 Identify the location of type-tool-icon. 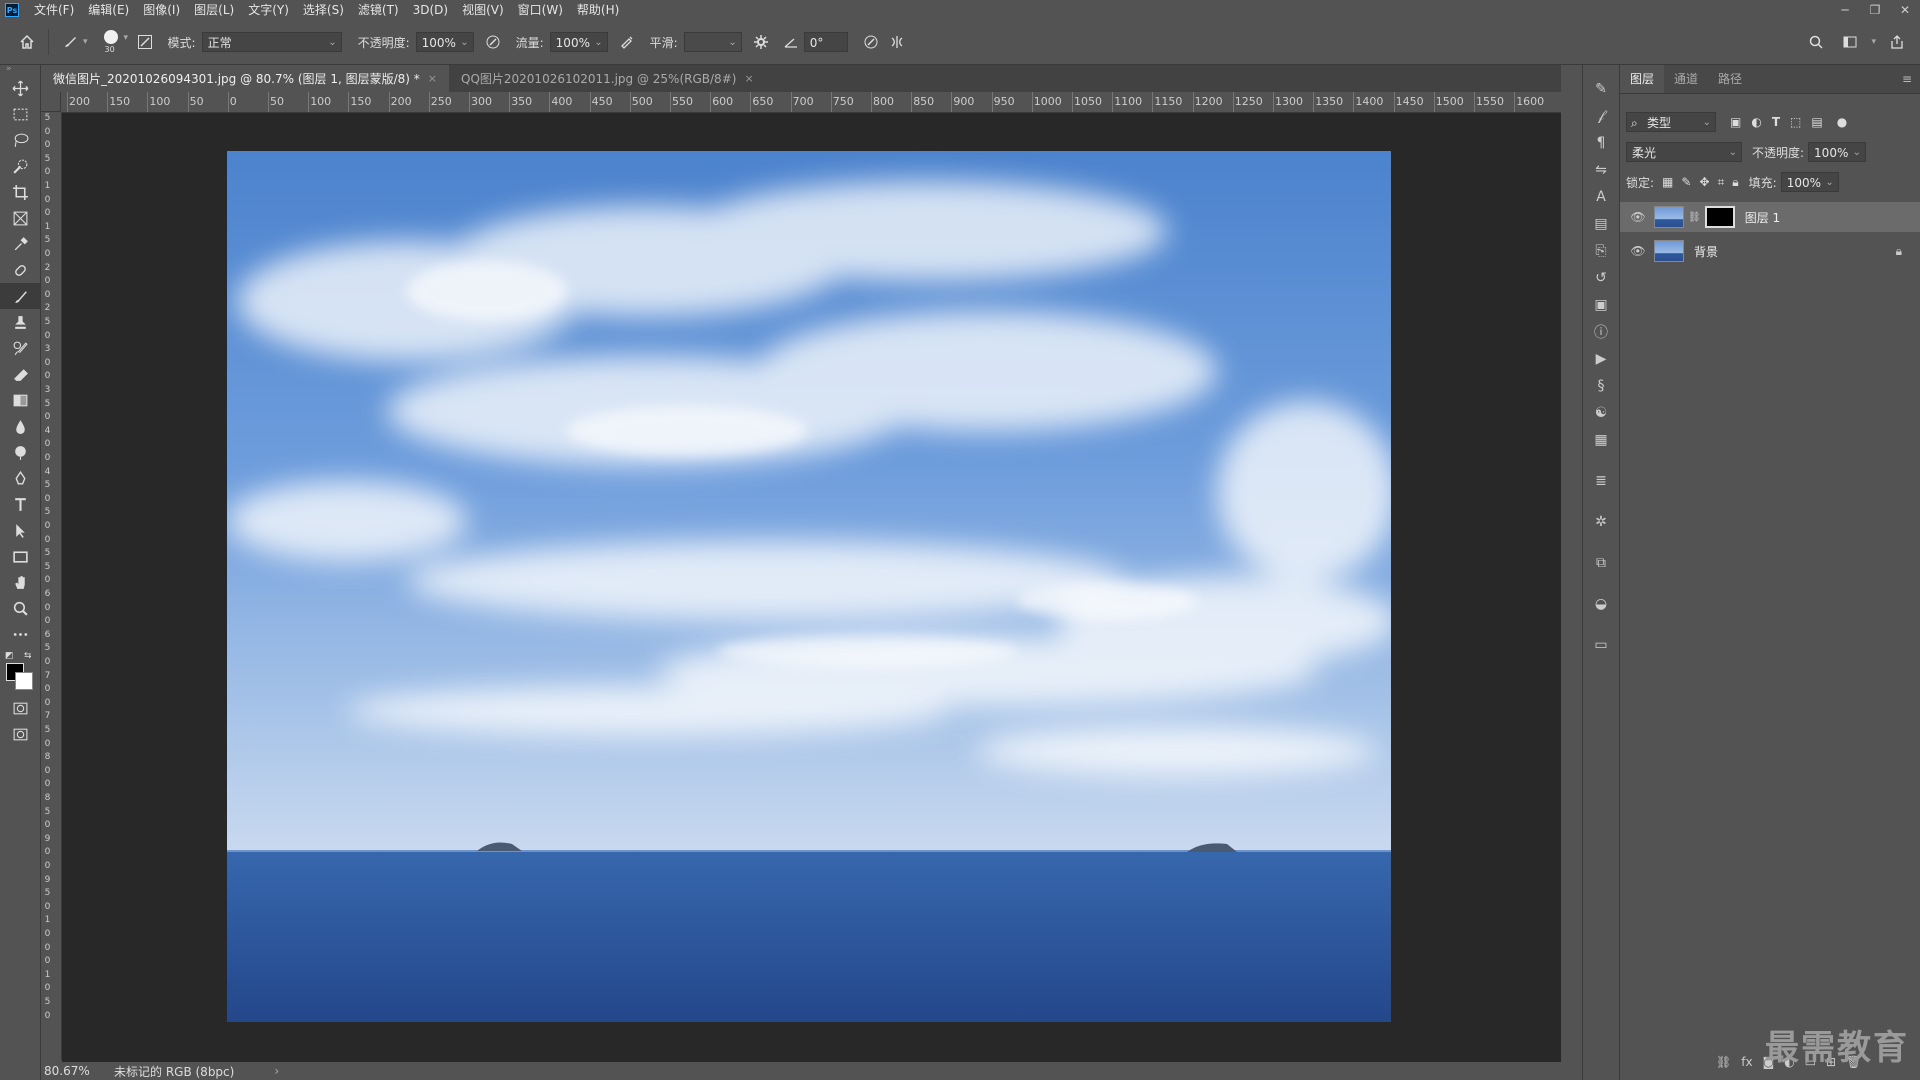
(20, 504).